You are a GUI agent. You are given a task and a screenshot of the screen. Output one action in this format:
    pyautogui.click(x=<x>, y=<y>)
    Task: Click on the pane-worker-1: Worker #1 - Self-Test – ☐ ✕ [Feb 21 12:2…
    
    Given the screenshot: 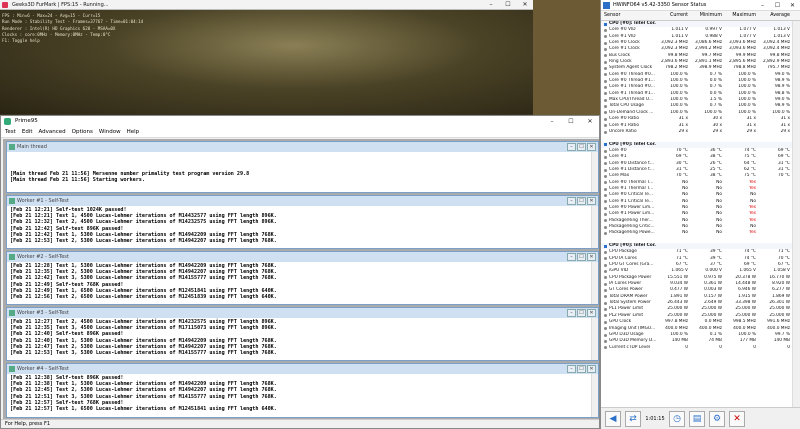 What is the action you would take?
    pyautogui.click(x=302, y=222)
    